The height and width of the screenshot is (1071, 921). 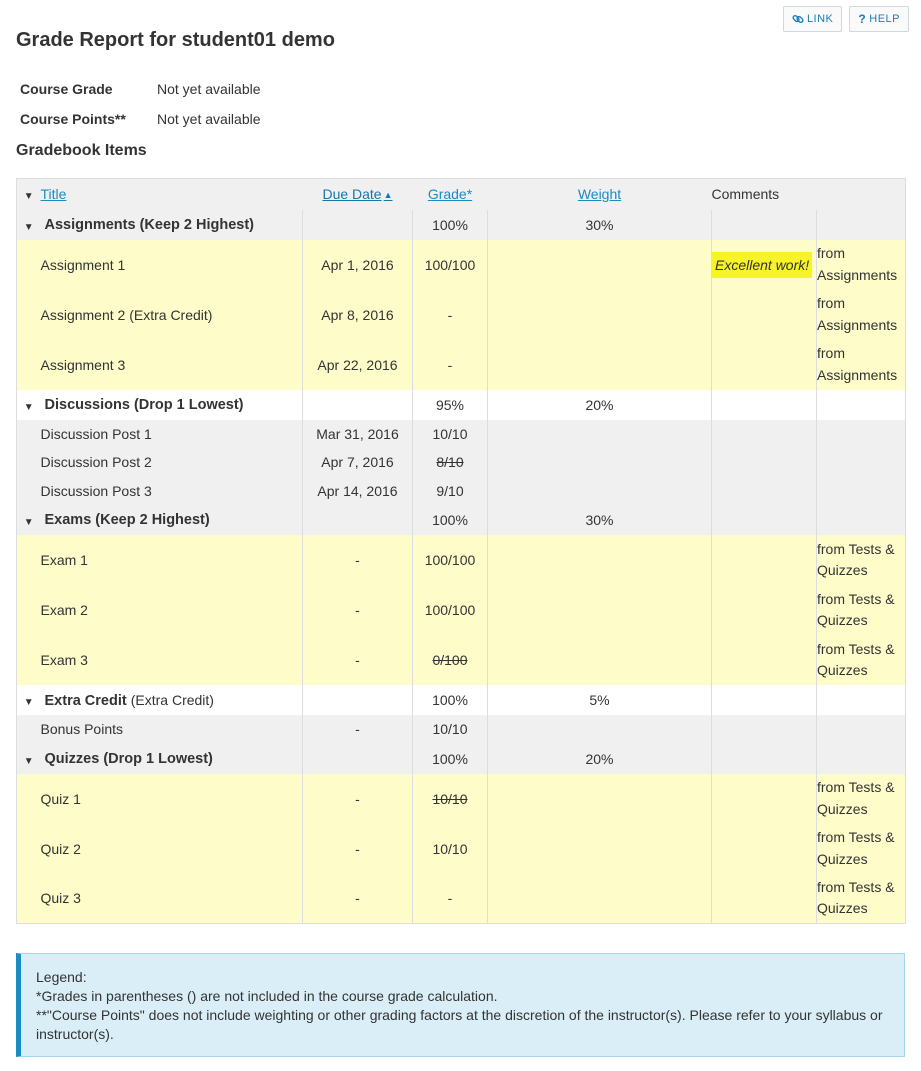 I want to click on page-title: Grade Report for student01 demo, so click(x=175, y=40).